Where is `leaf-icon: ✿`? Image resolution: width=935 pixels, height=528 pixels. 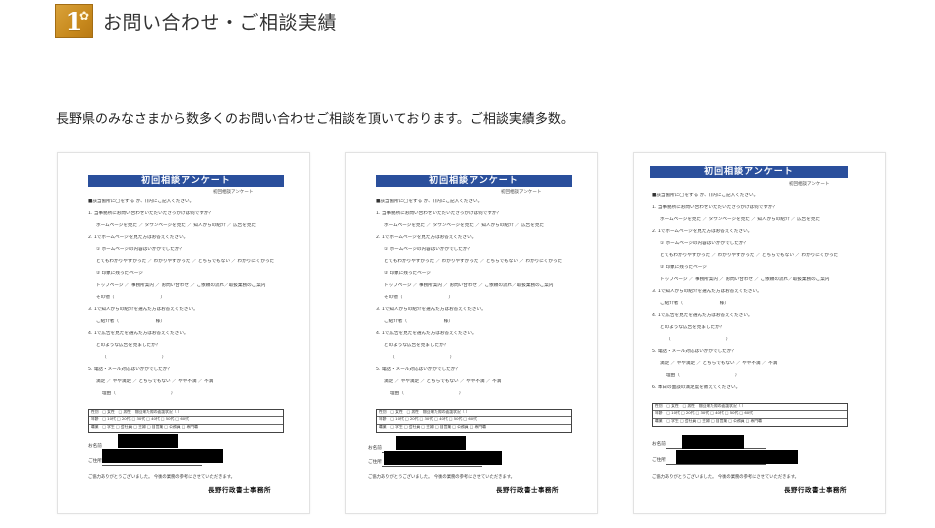
leaf-icon: ✿ is located at coordinates (83, 16).